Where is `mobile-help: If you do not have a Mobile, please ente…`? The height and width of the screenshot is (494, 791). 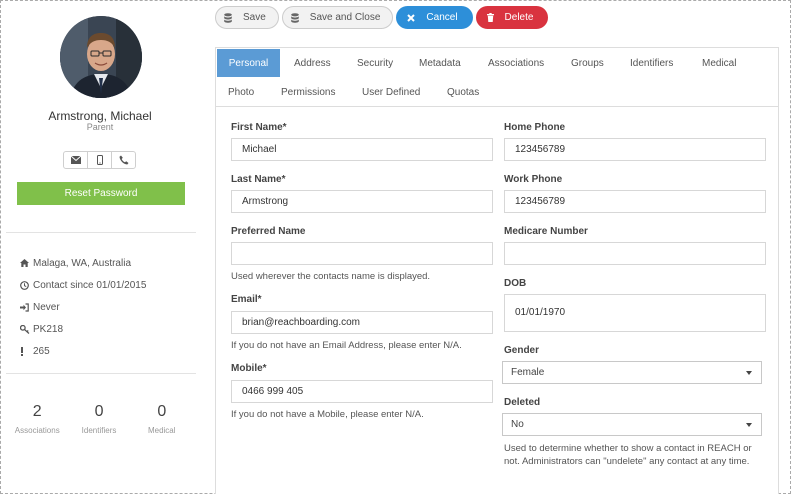 mobile-help: If you do not have a Mobile, please ente… is located at coordinates (327, 414).